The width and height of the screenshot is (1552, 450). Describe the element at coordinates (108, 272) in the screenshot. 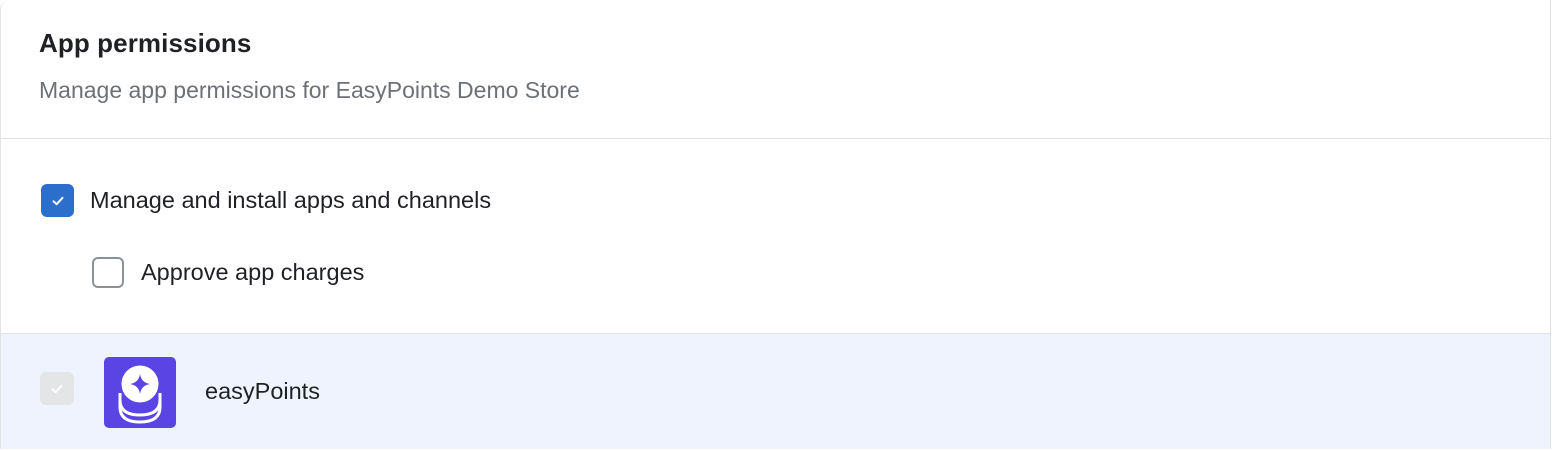

I see `approve-app-charges-checkbox` at that location.